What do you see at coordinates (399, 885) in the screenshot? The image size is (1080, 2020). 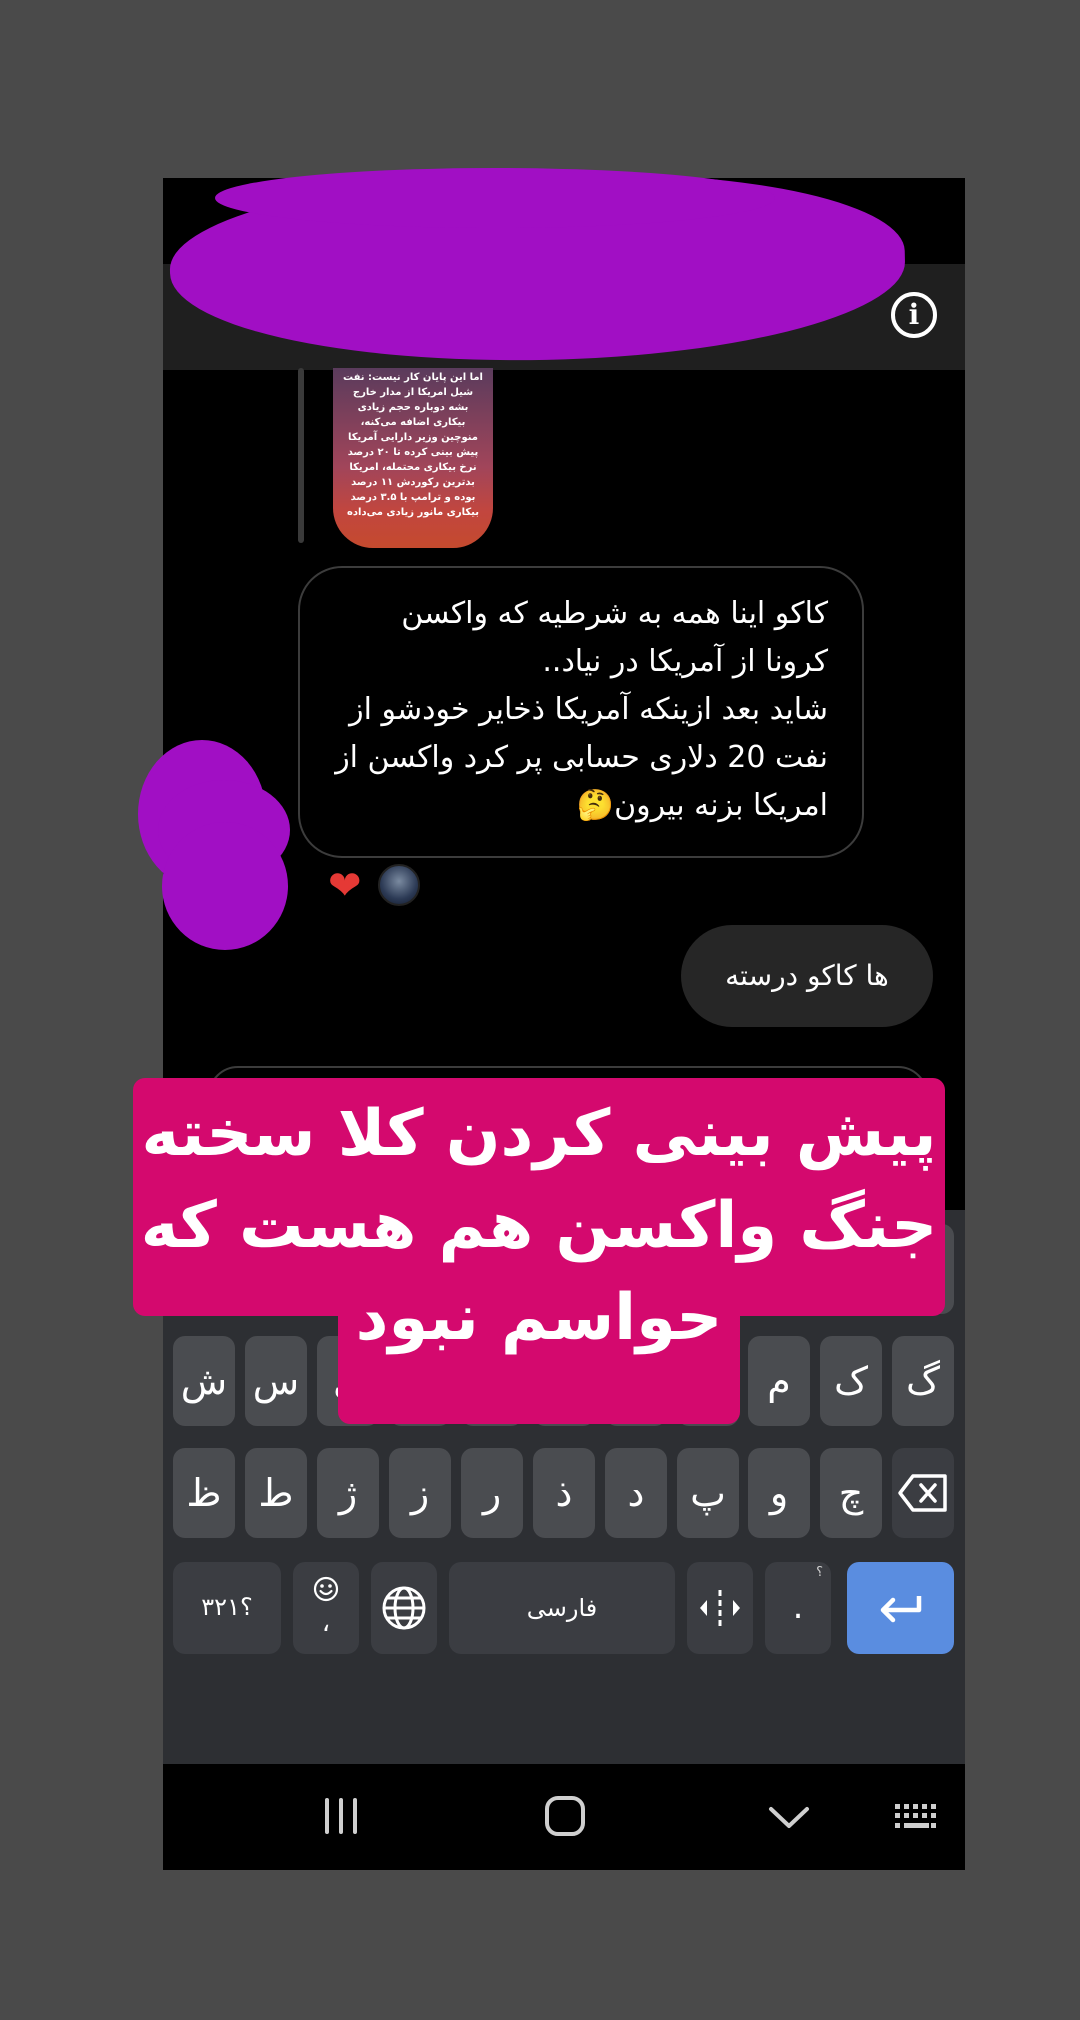 I see `avatar` at bounding box center [399, 885].